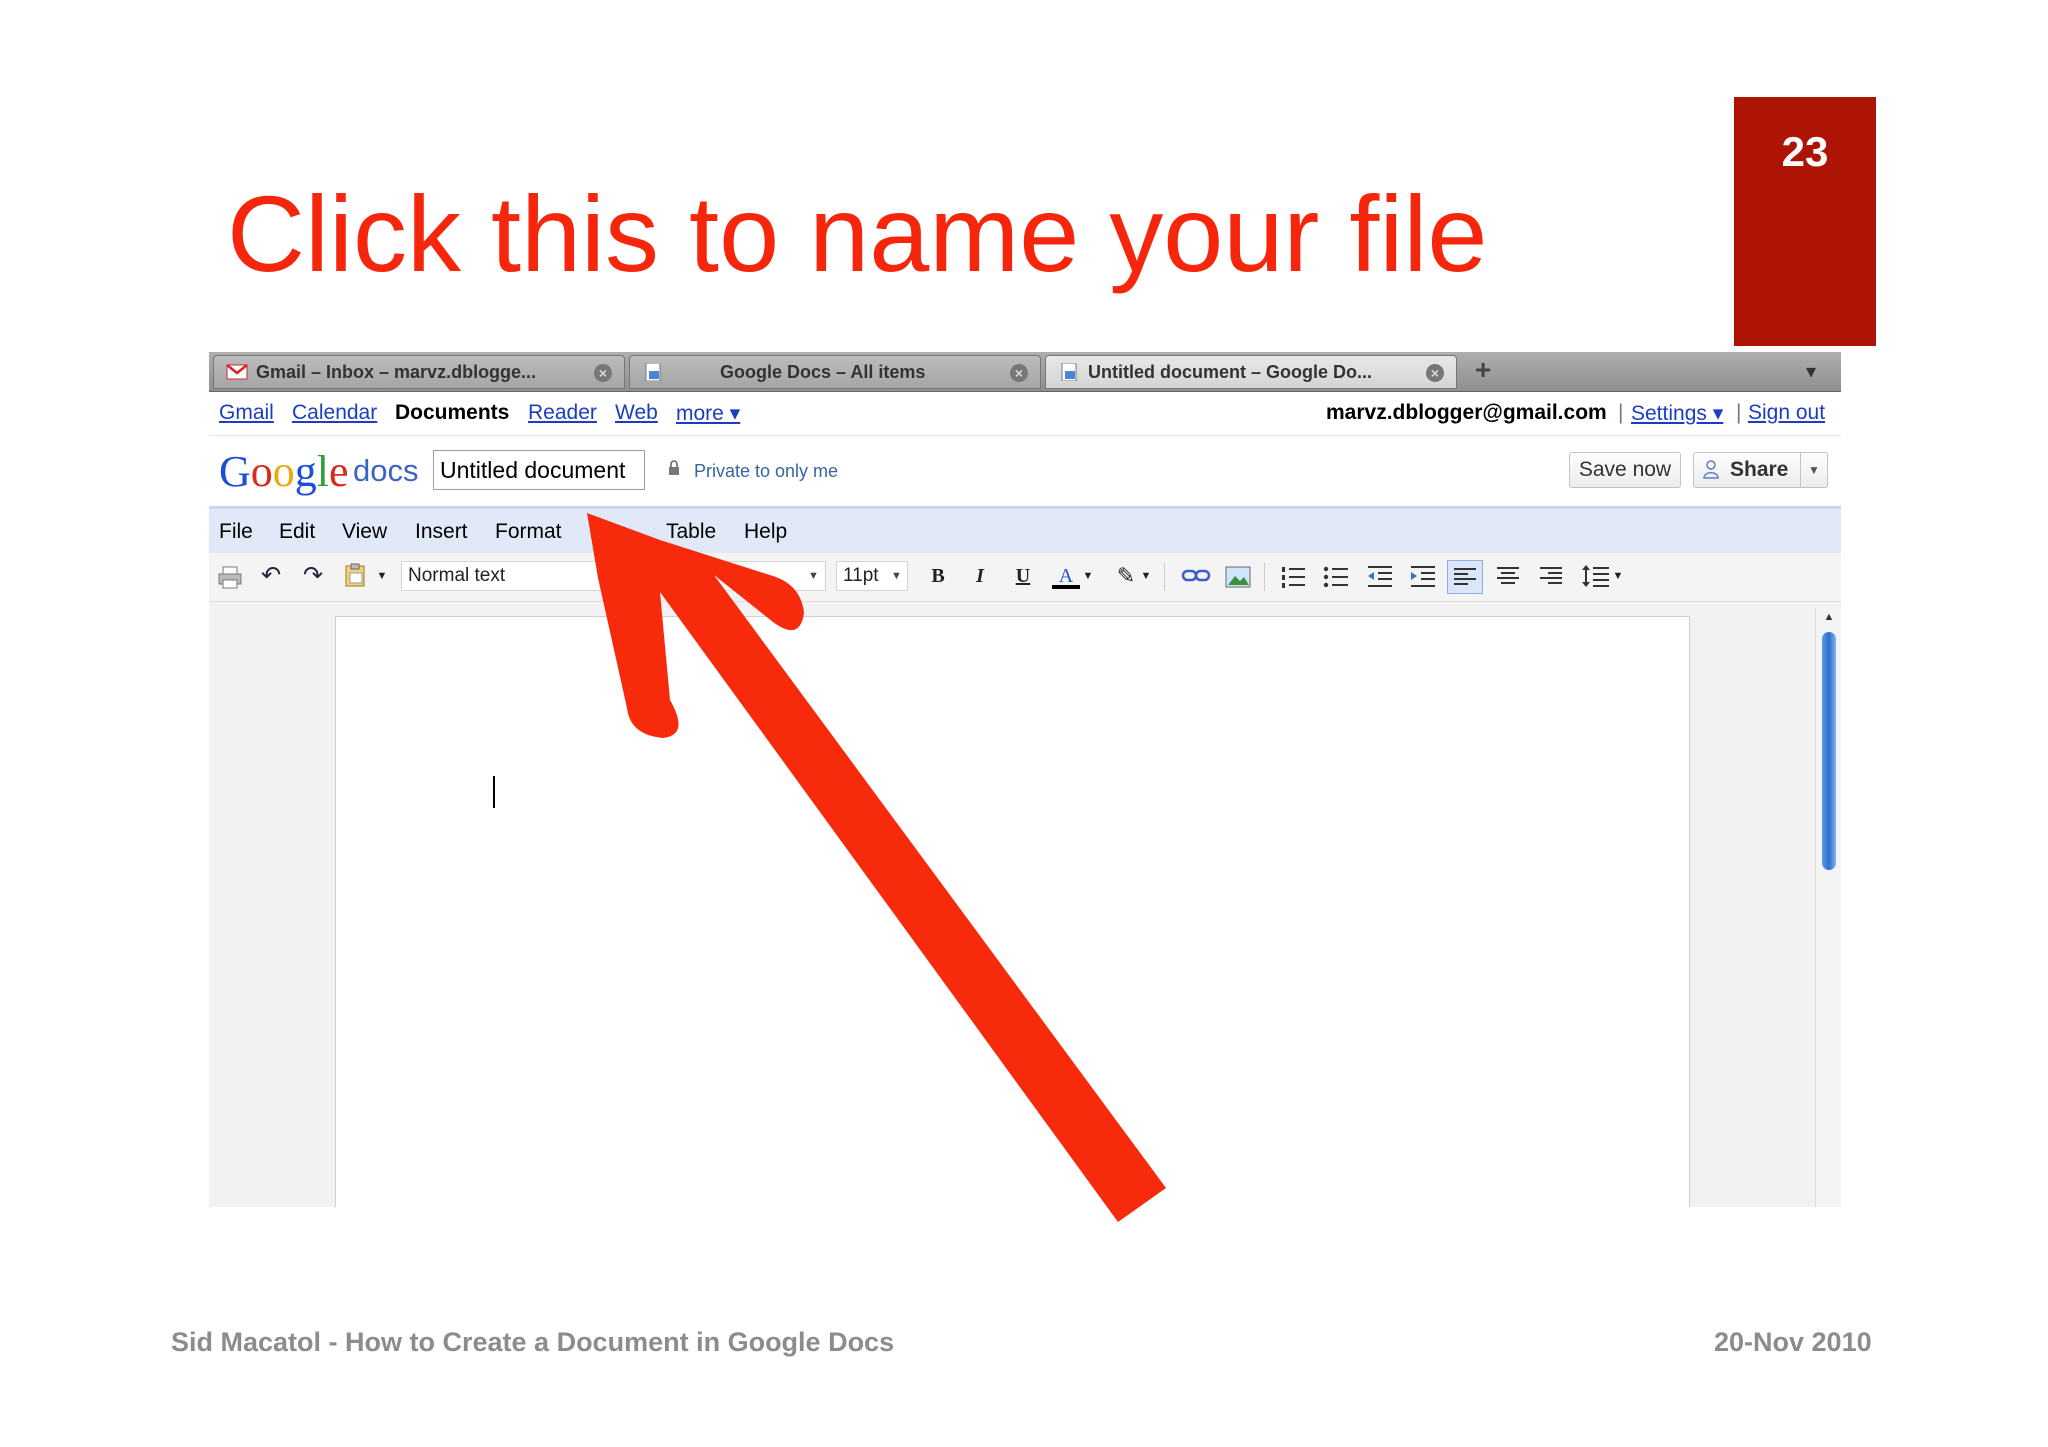  I want to click on tab-menu-icon: ▾, so click(1811, 371).